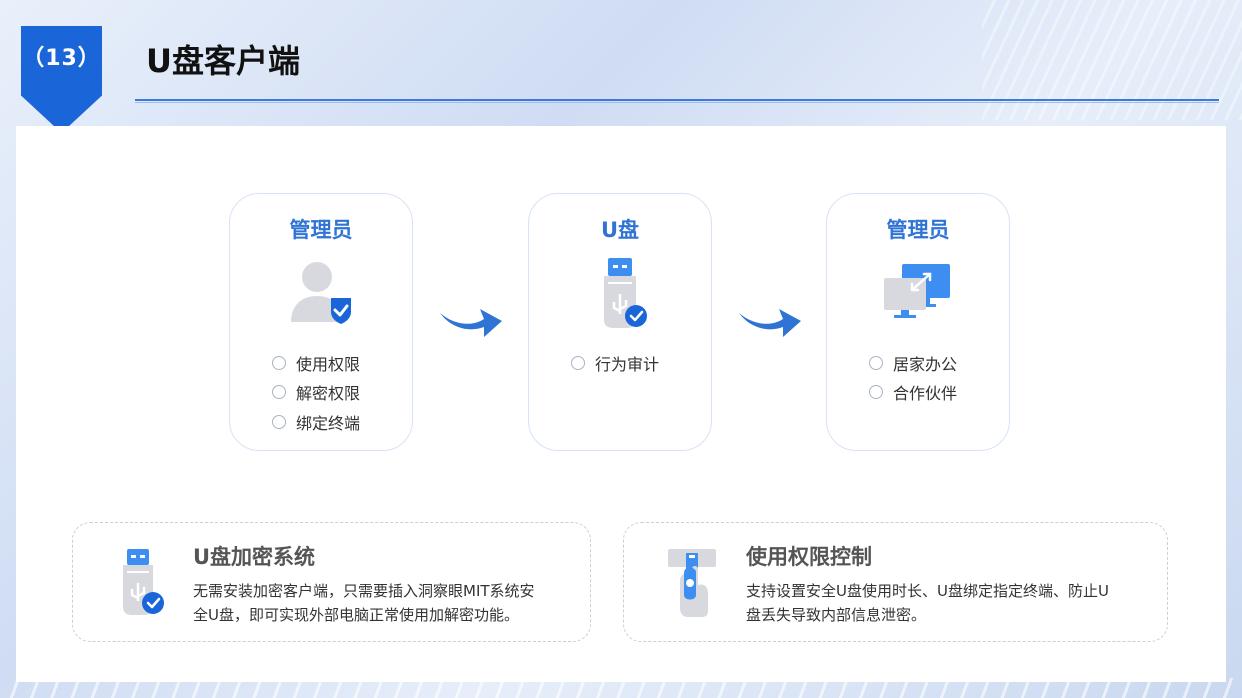 The width and height of the screenshot is (1242, 698). I want to click on option-label: 使用权限, so click(328, 364).